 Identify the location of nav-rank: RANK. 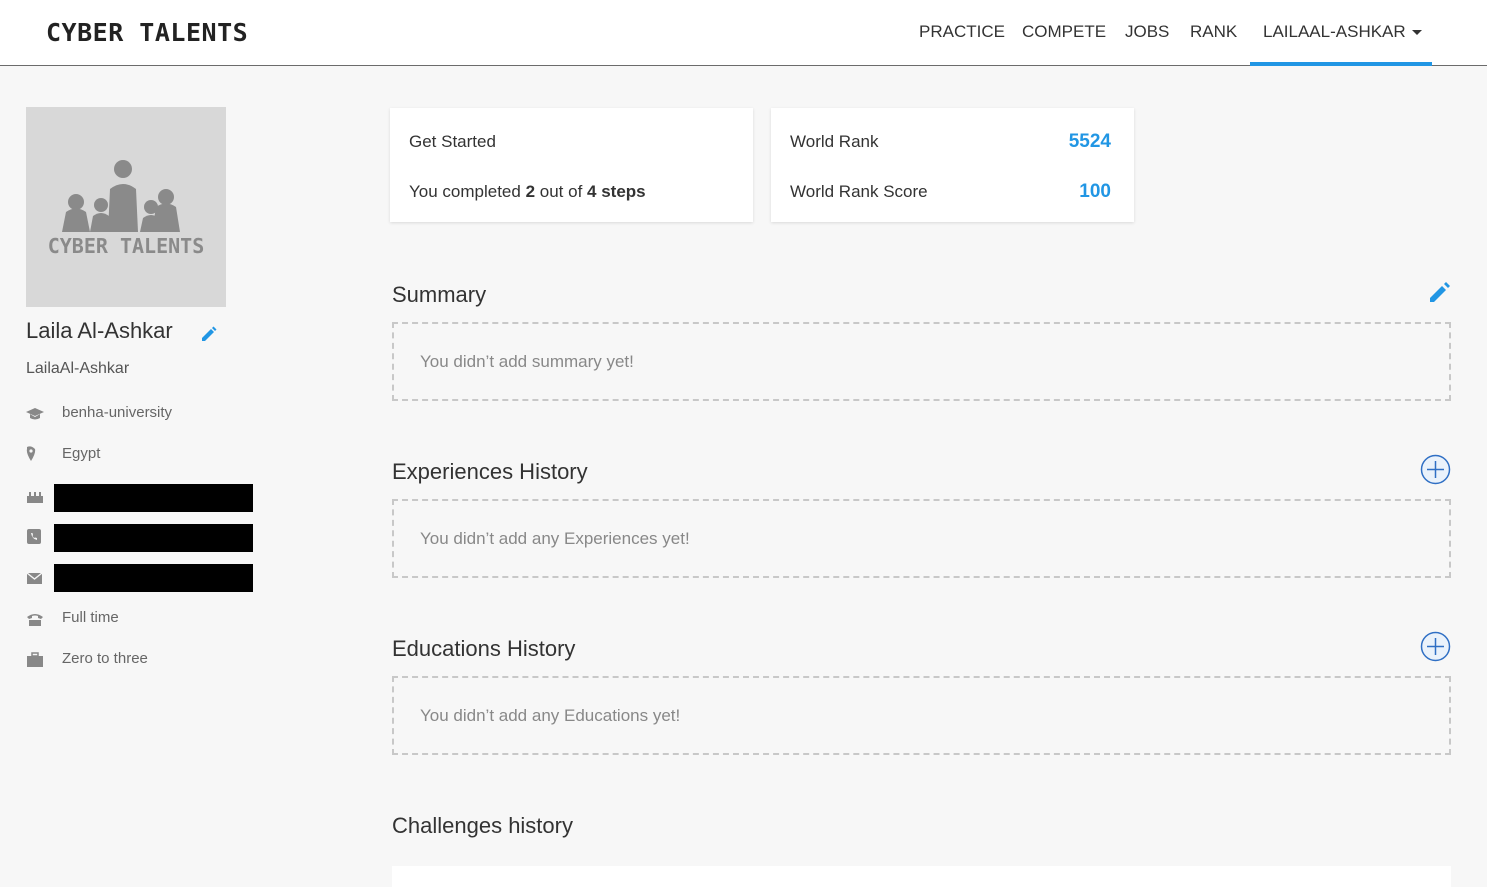
(1213, 32).